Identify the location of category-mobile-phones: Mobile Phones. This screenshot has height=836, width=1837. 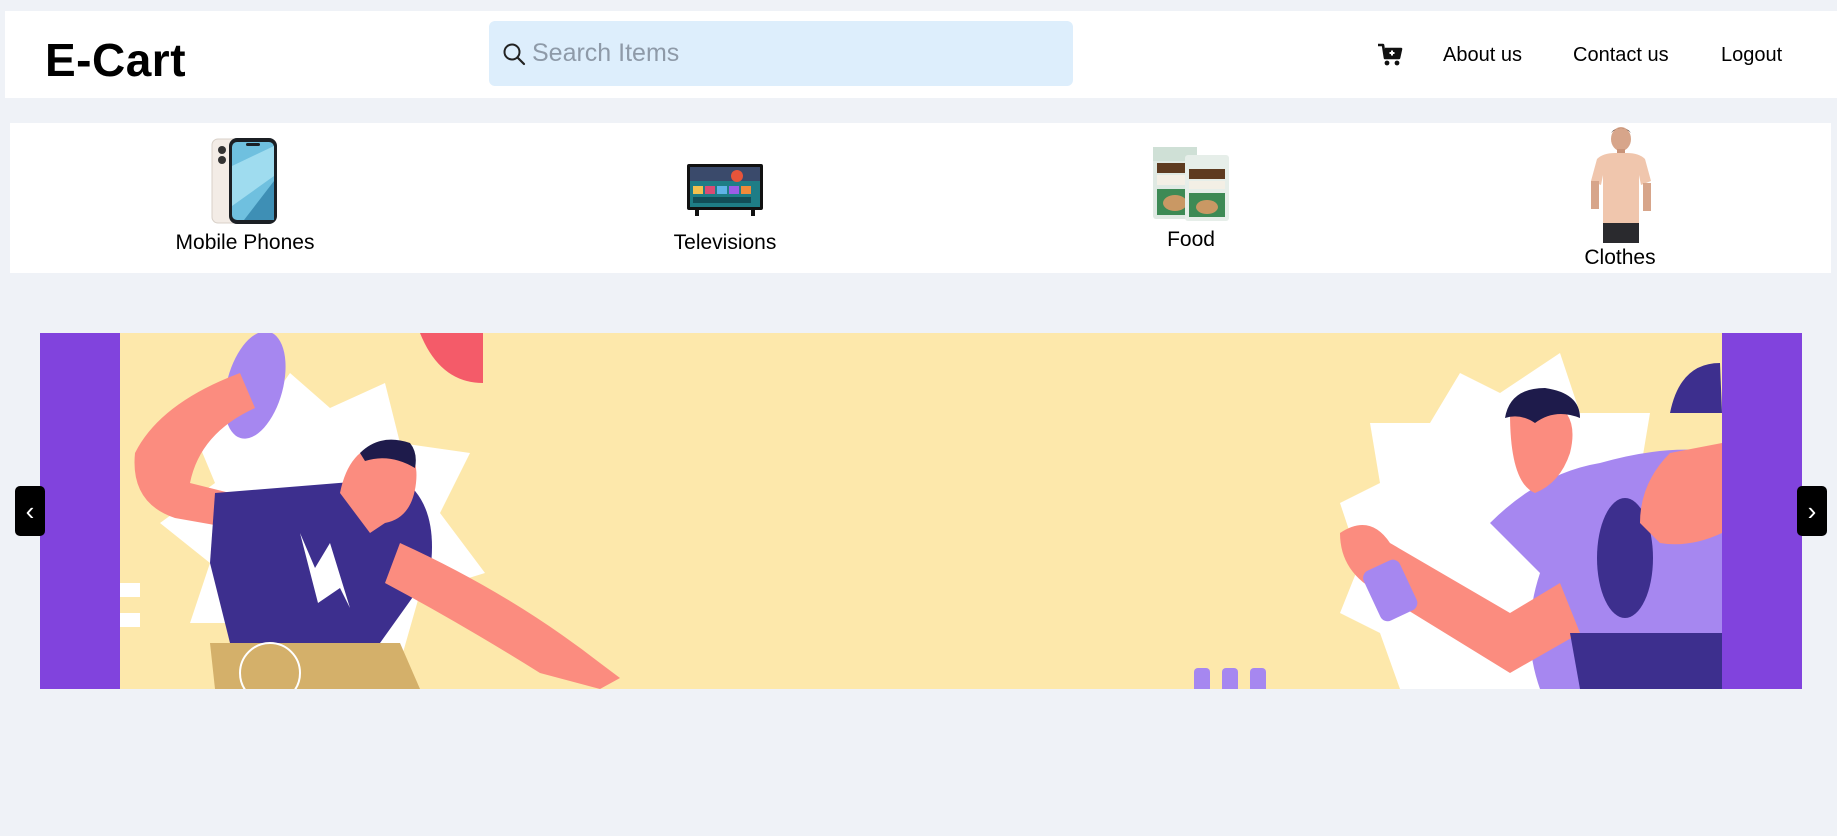
(245, 198).